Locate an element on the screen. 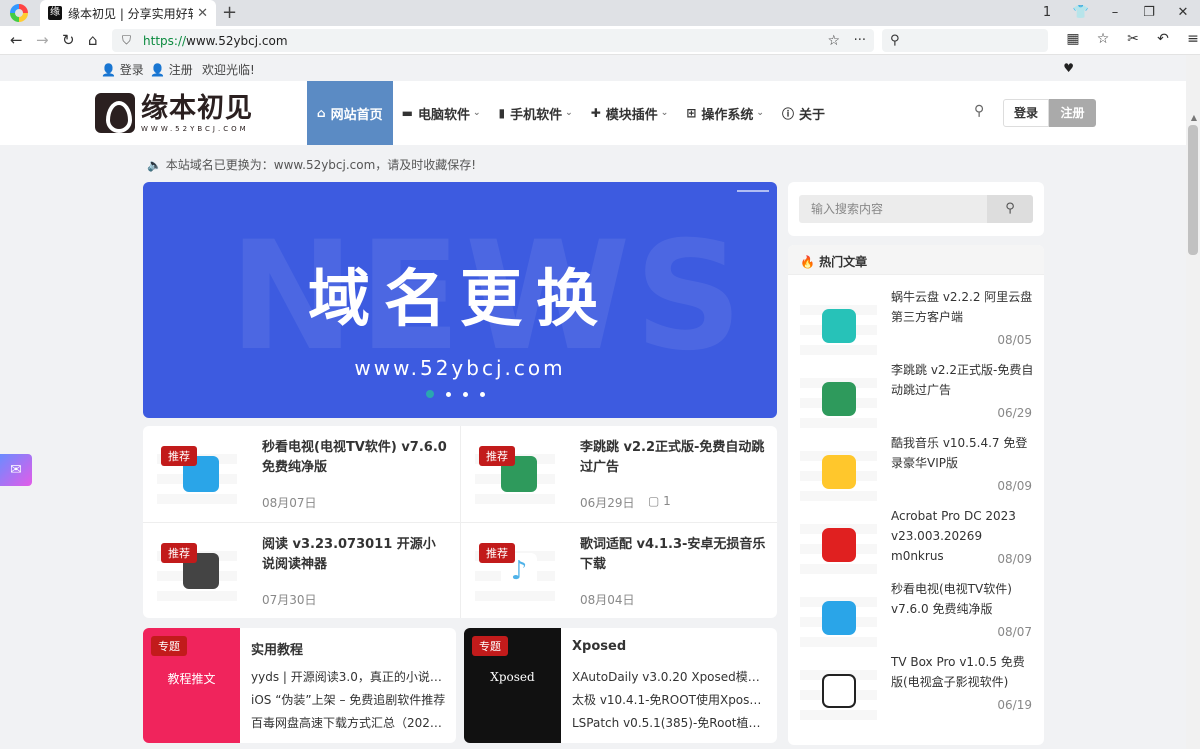  post-title: 秒看电视(电视TV软件) v7.6.0 免费纯净版 is located at coordinates (355, 458).